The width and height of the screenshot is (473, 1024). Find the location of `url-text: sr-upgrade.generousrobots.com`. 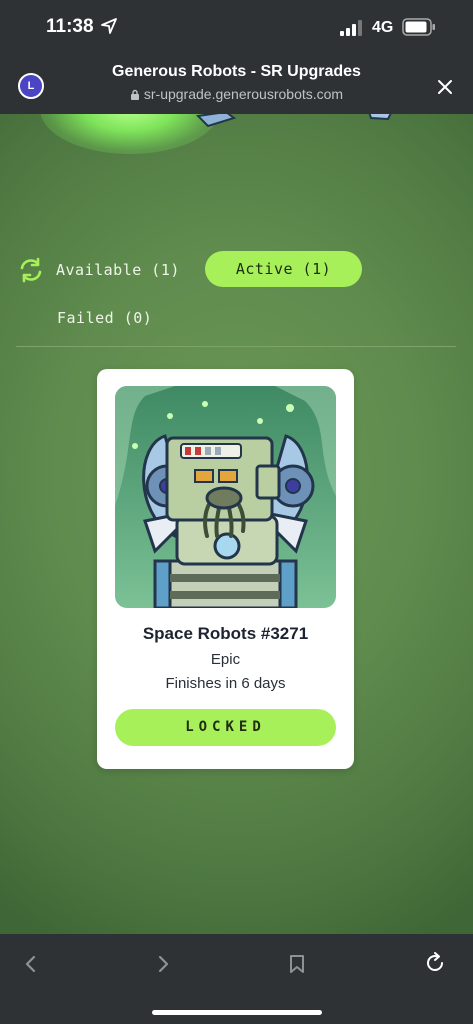

url-text: sr-upgrade.generousrobots.com is located at coordinates (243, 94).